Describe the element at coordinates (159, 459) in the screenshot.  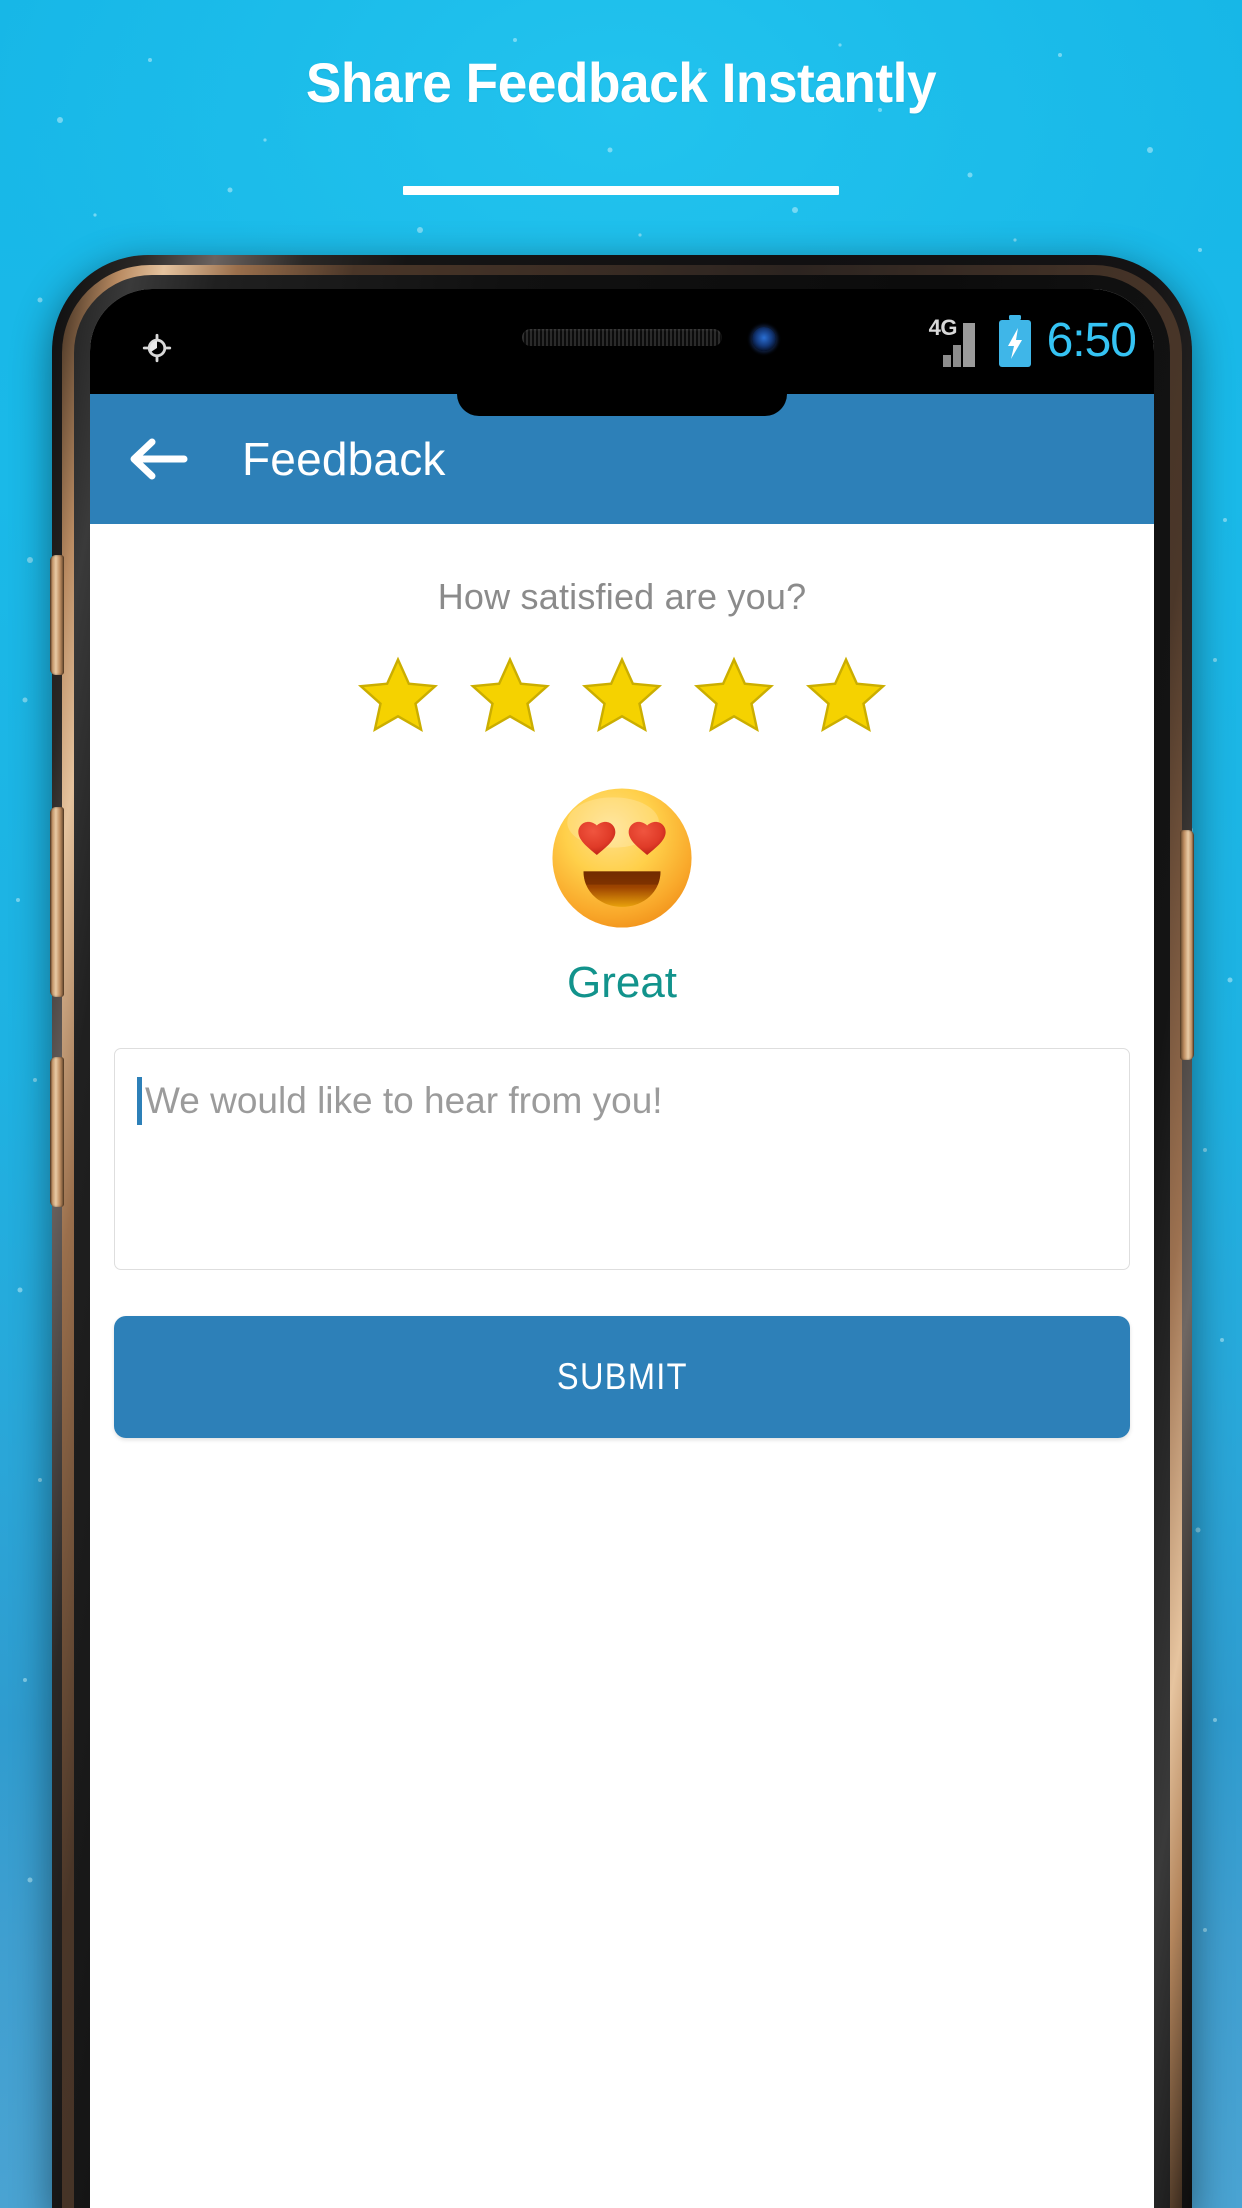
I see `back-arrow-icon` at that location.